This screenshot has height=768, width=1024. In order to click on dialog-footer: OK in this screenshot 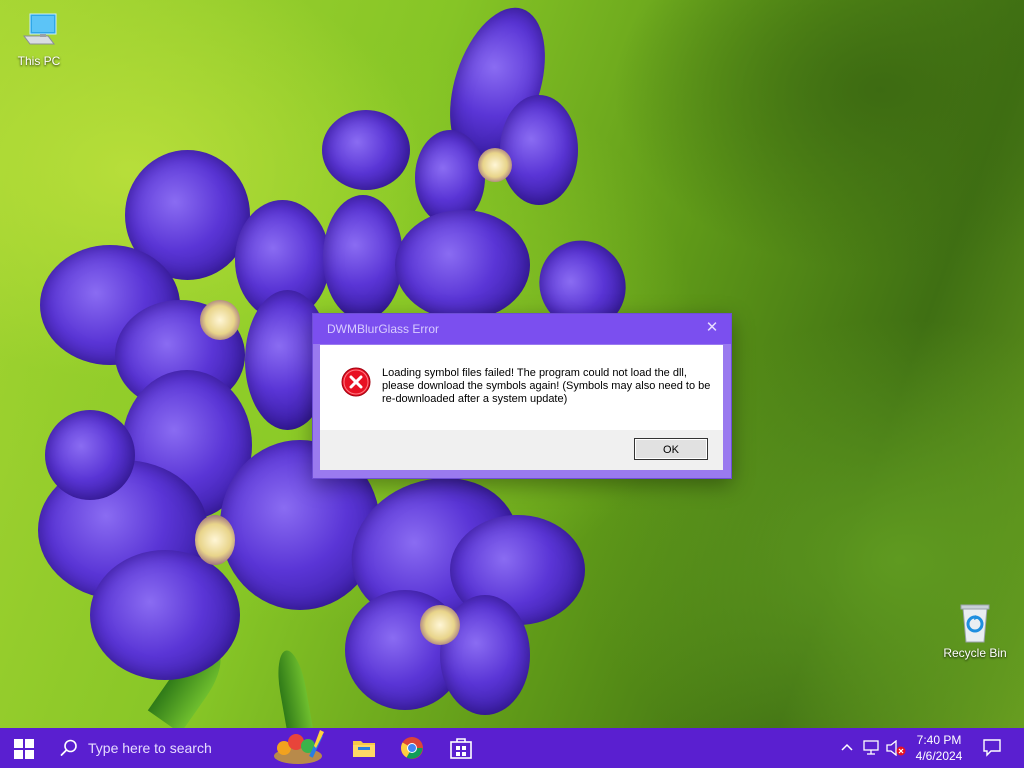, I will do `click(521, 450)`.